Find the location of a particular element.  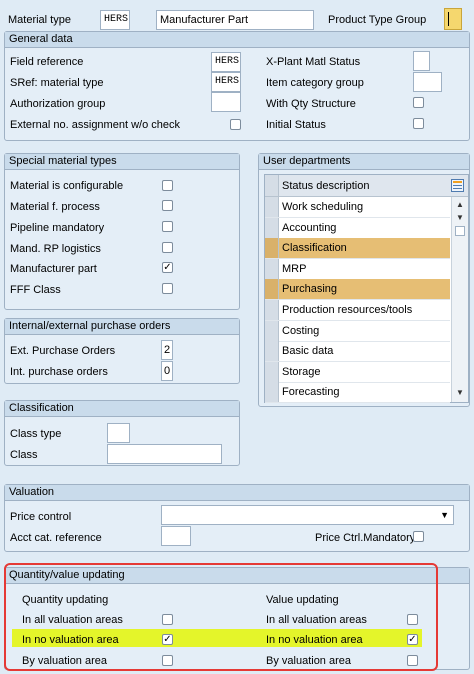

sref-field: HERS is located at coordinates (226, 82).